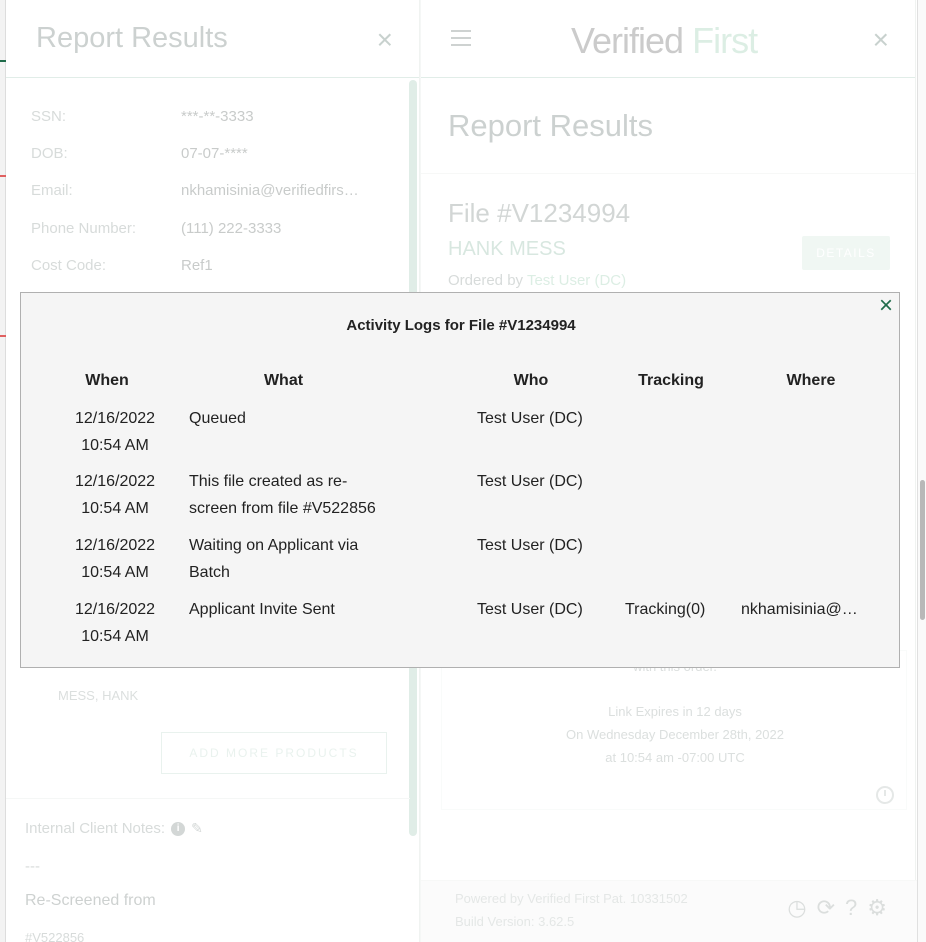 This screenshot has height=942, width=926. Describe the element at coordinates (115, 636) in the screenshot. I see `row-4-time: 10:54 AM` at that location.